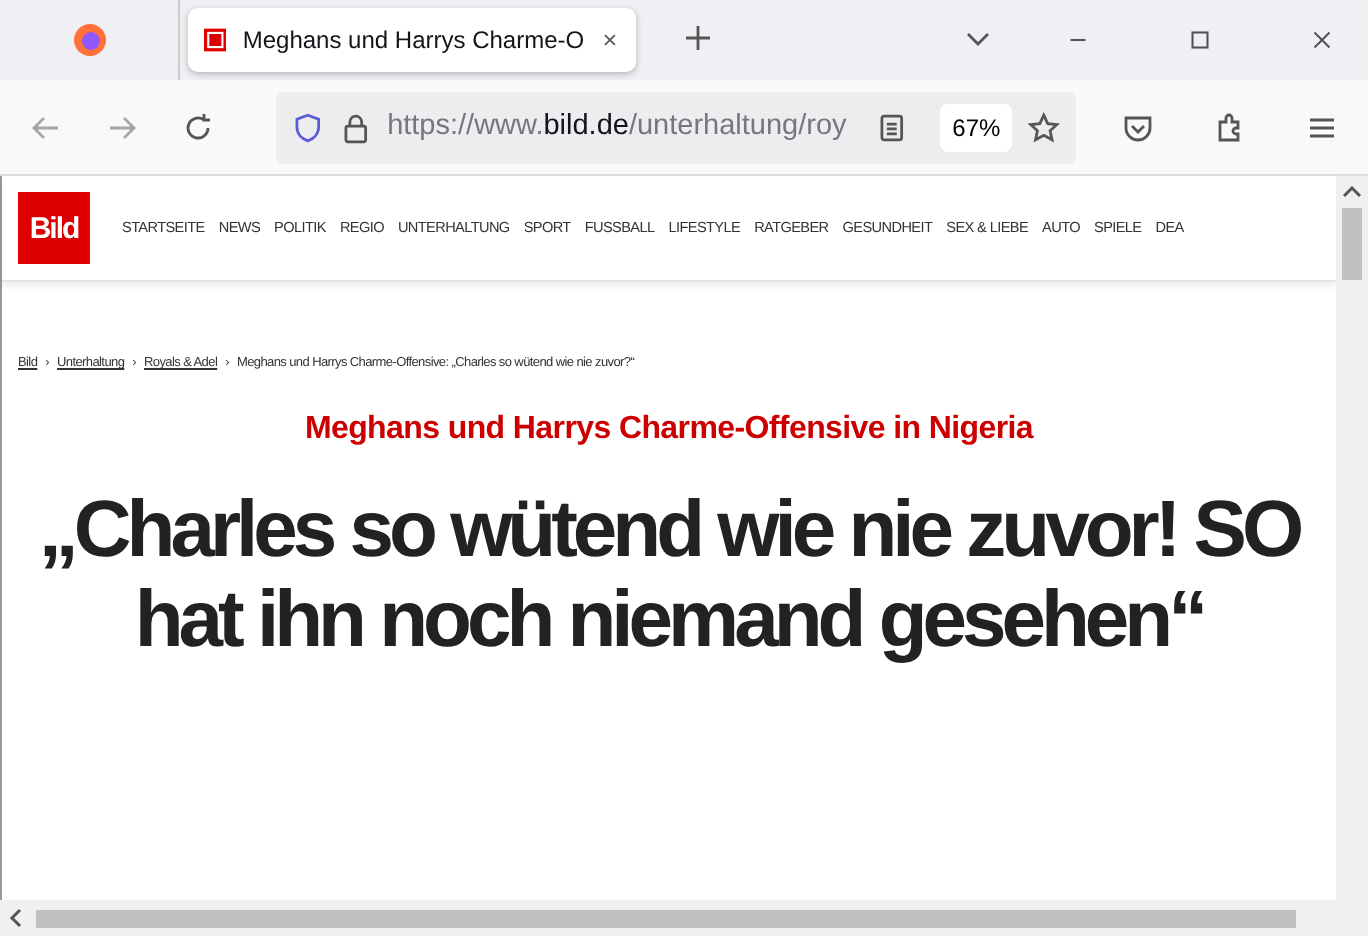  What do you see at coordinates (669, 429) in the screenshot?
I see `article-kicker: Meghans und Harrys Charme-Offensive in Nigeria` at bounding box center [669, 429].